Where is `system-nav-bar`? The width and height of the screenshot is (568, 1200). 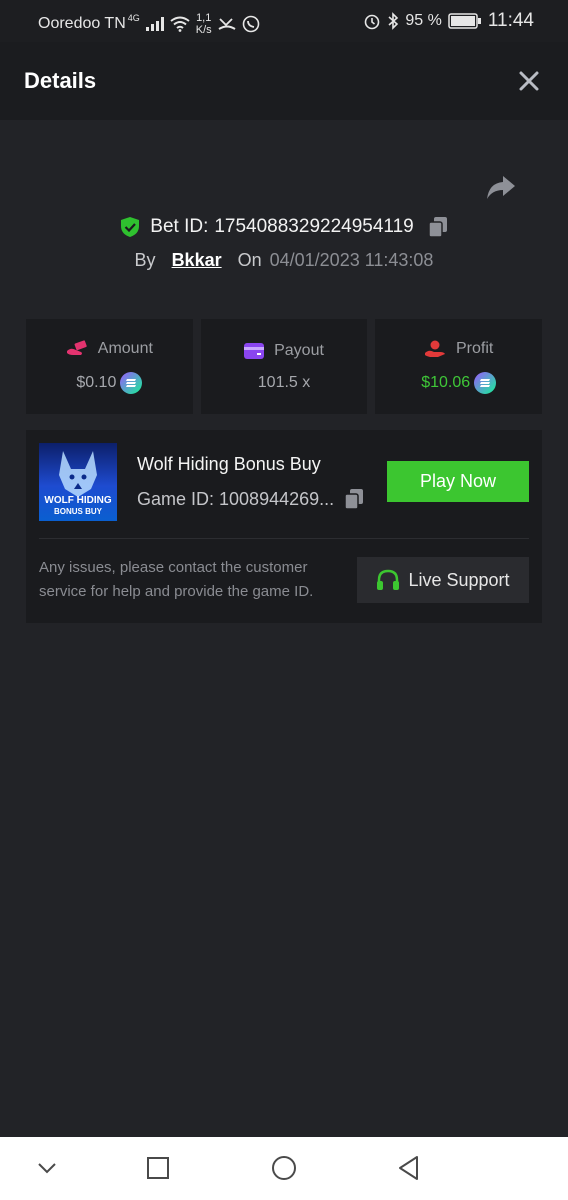
system-nav-bar is located at coordinates (284, 1168).